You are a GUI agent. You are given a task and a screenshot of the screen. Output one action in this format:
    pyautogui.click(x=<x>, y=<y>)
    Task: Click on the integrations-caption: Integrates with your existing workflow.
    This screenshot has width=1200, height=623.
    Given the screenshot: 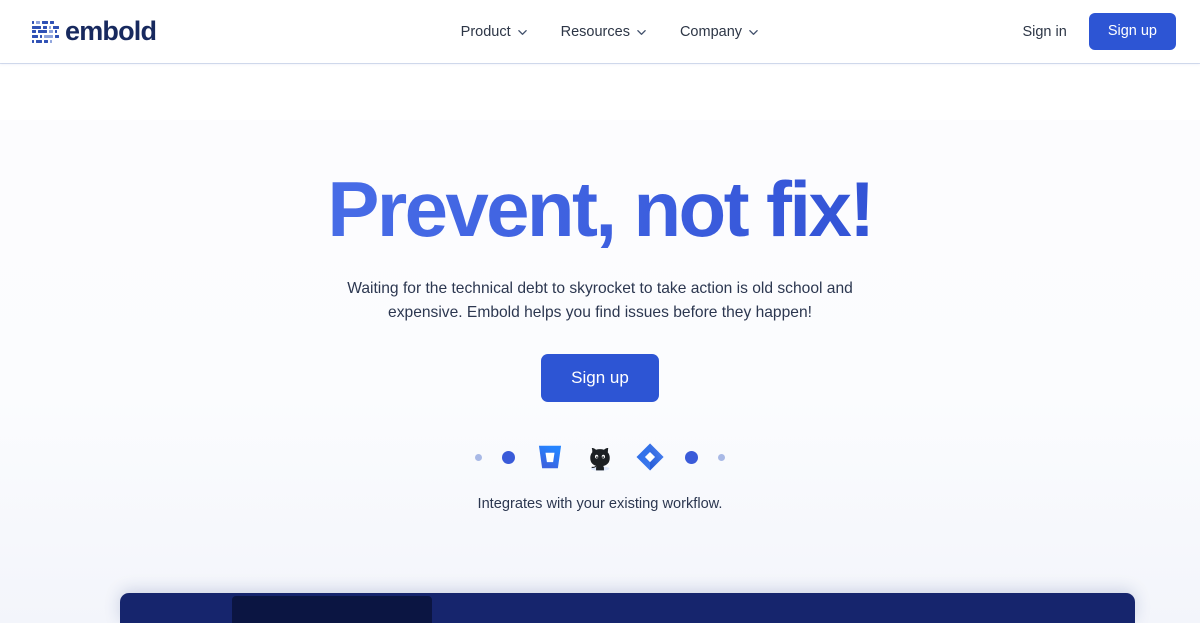 What is the action you would take?
    pyautogui.click(x=600, y=504)
    